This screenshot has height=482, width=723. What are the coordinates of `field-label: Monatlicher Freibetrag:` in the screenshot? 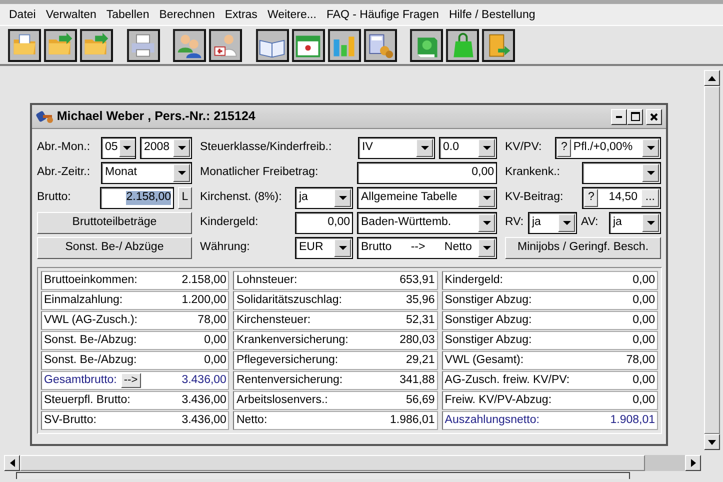 It's located at (260, 173).